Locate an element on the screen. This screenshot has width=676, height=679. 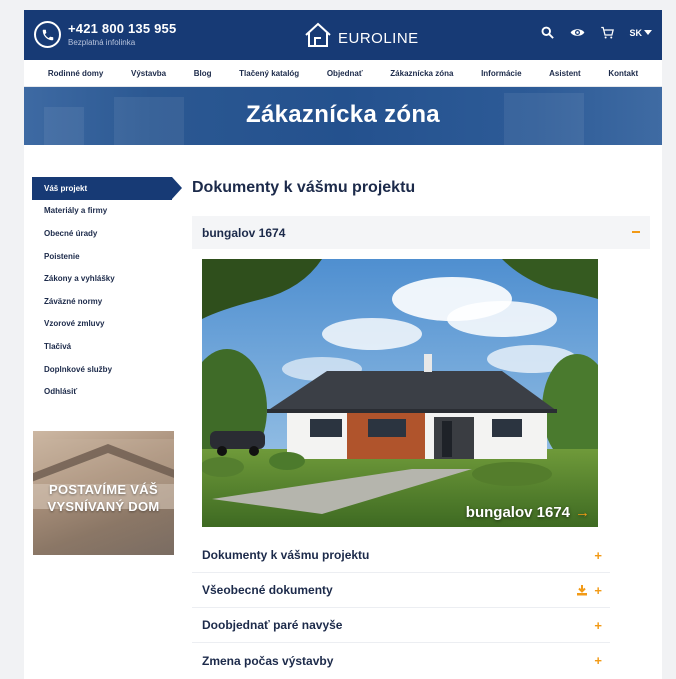
cart-icon is located at coordinates (607, 32).